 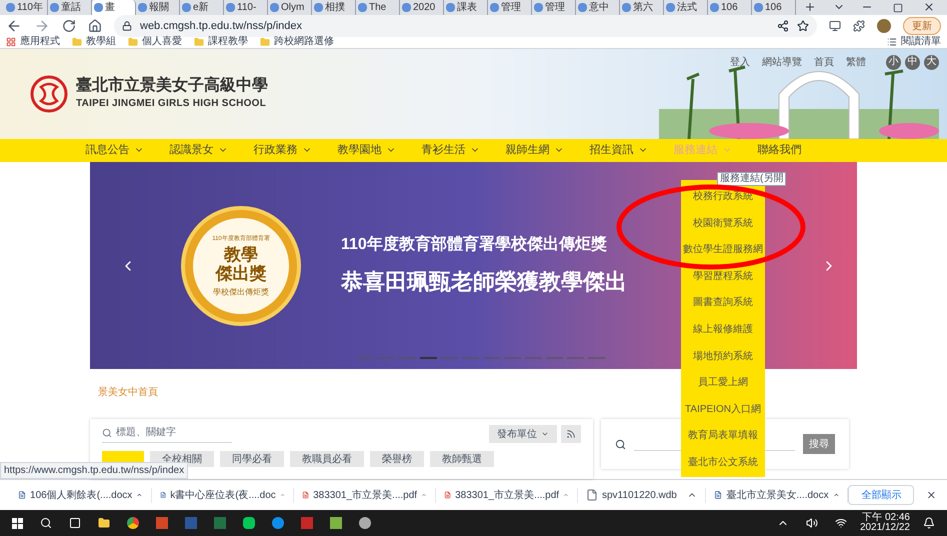 What do you see at coordinates (885, 528) in the screenshot?
I see `clock-date: 2021/12/22` at bounding box center [885, 528].